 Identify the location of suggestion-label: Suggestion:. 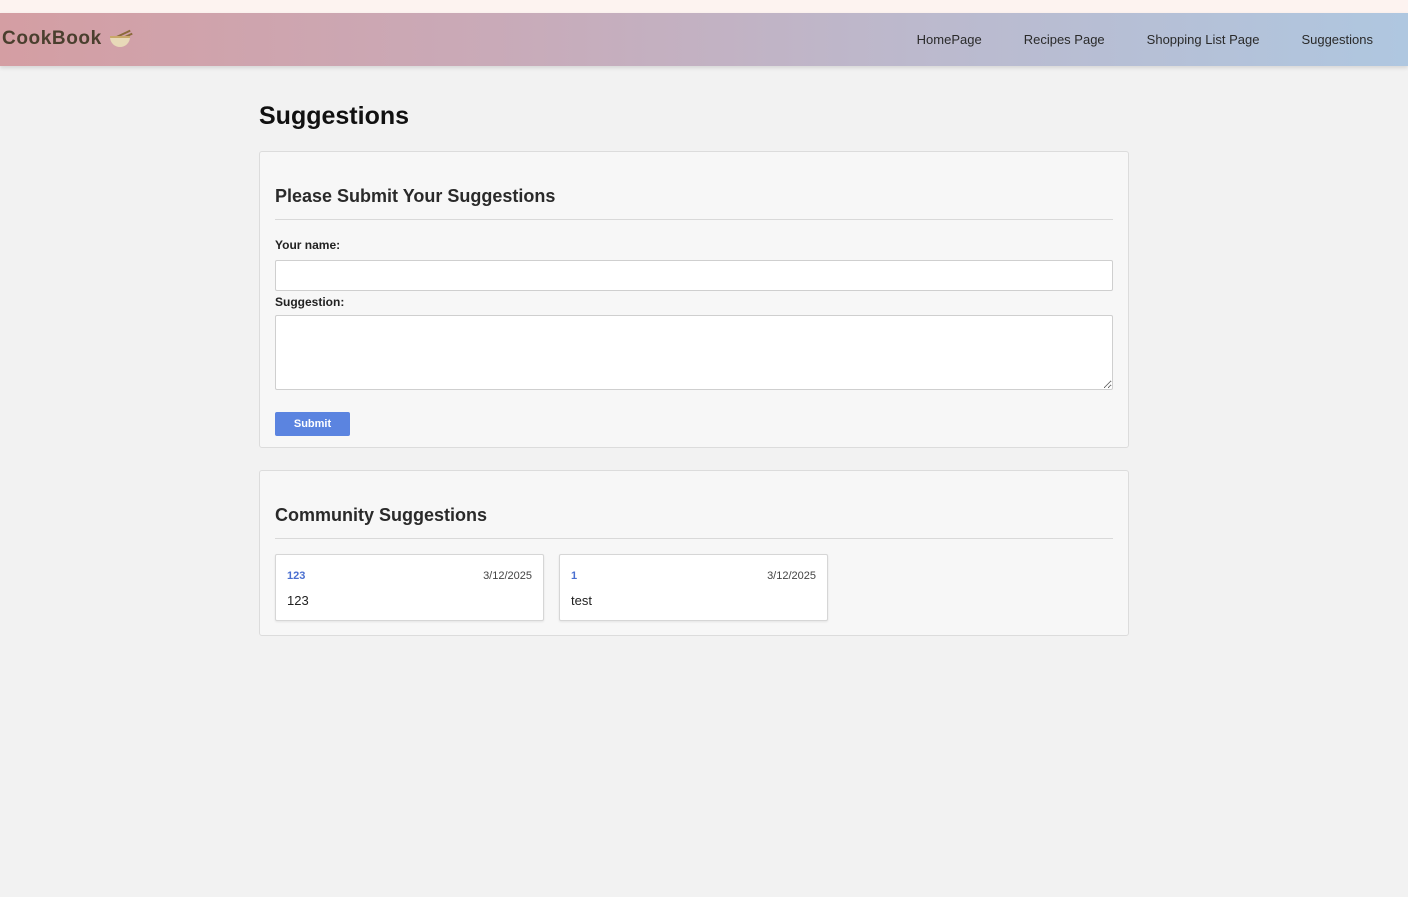
(310, 302).